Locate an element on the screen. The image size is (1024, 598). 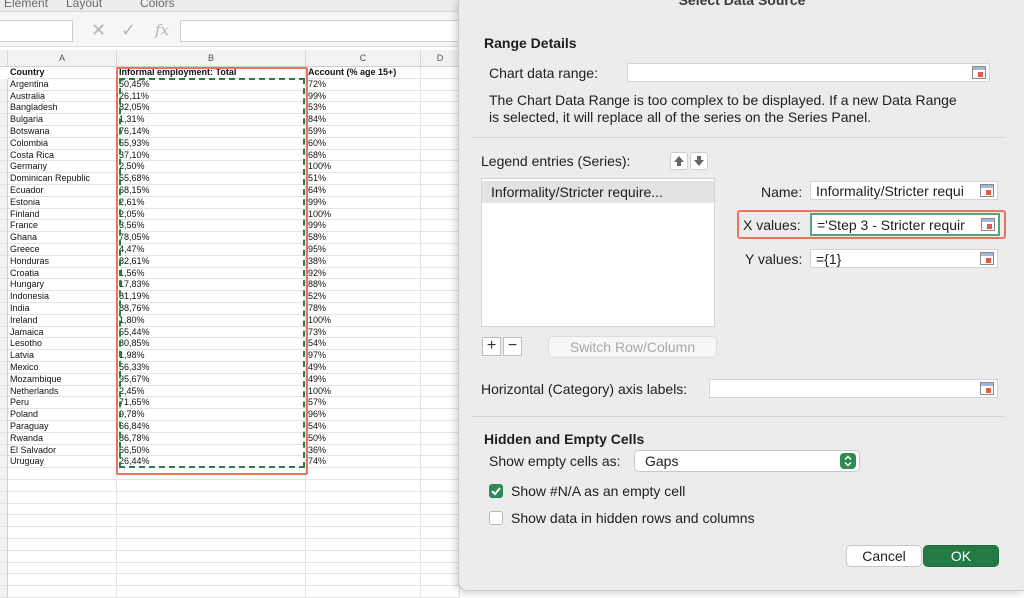
table-cell: France is located at coordinates (62, 226).